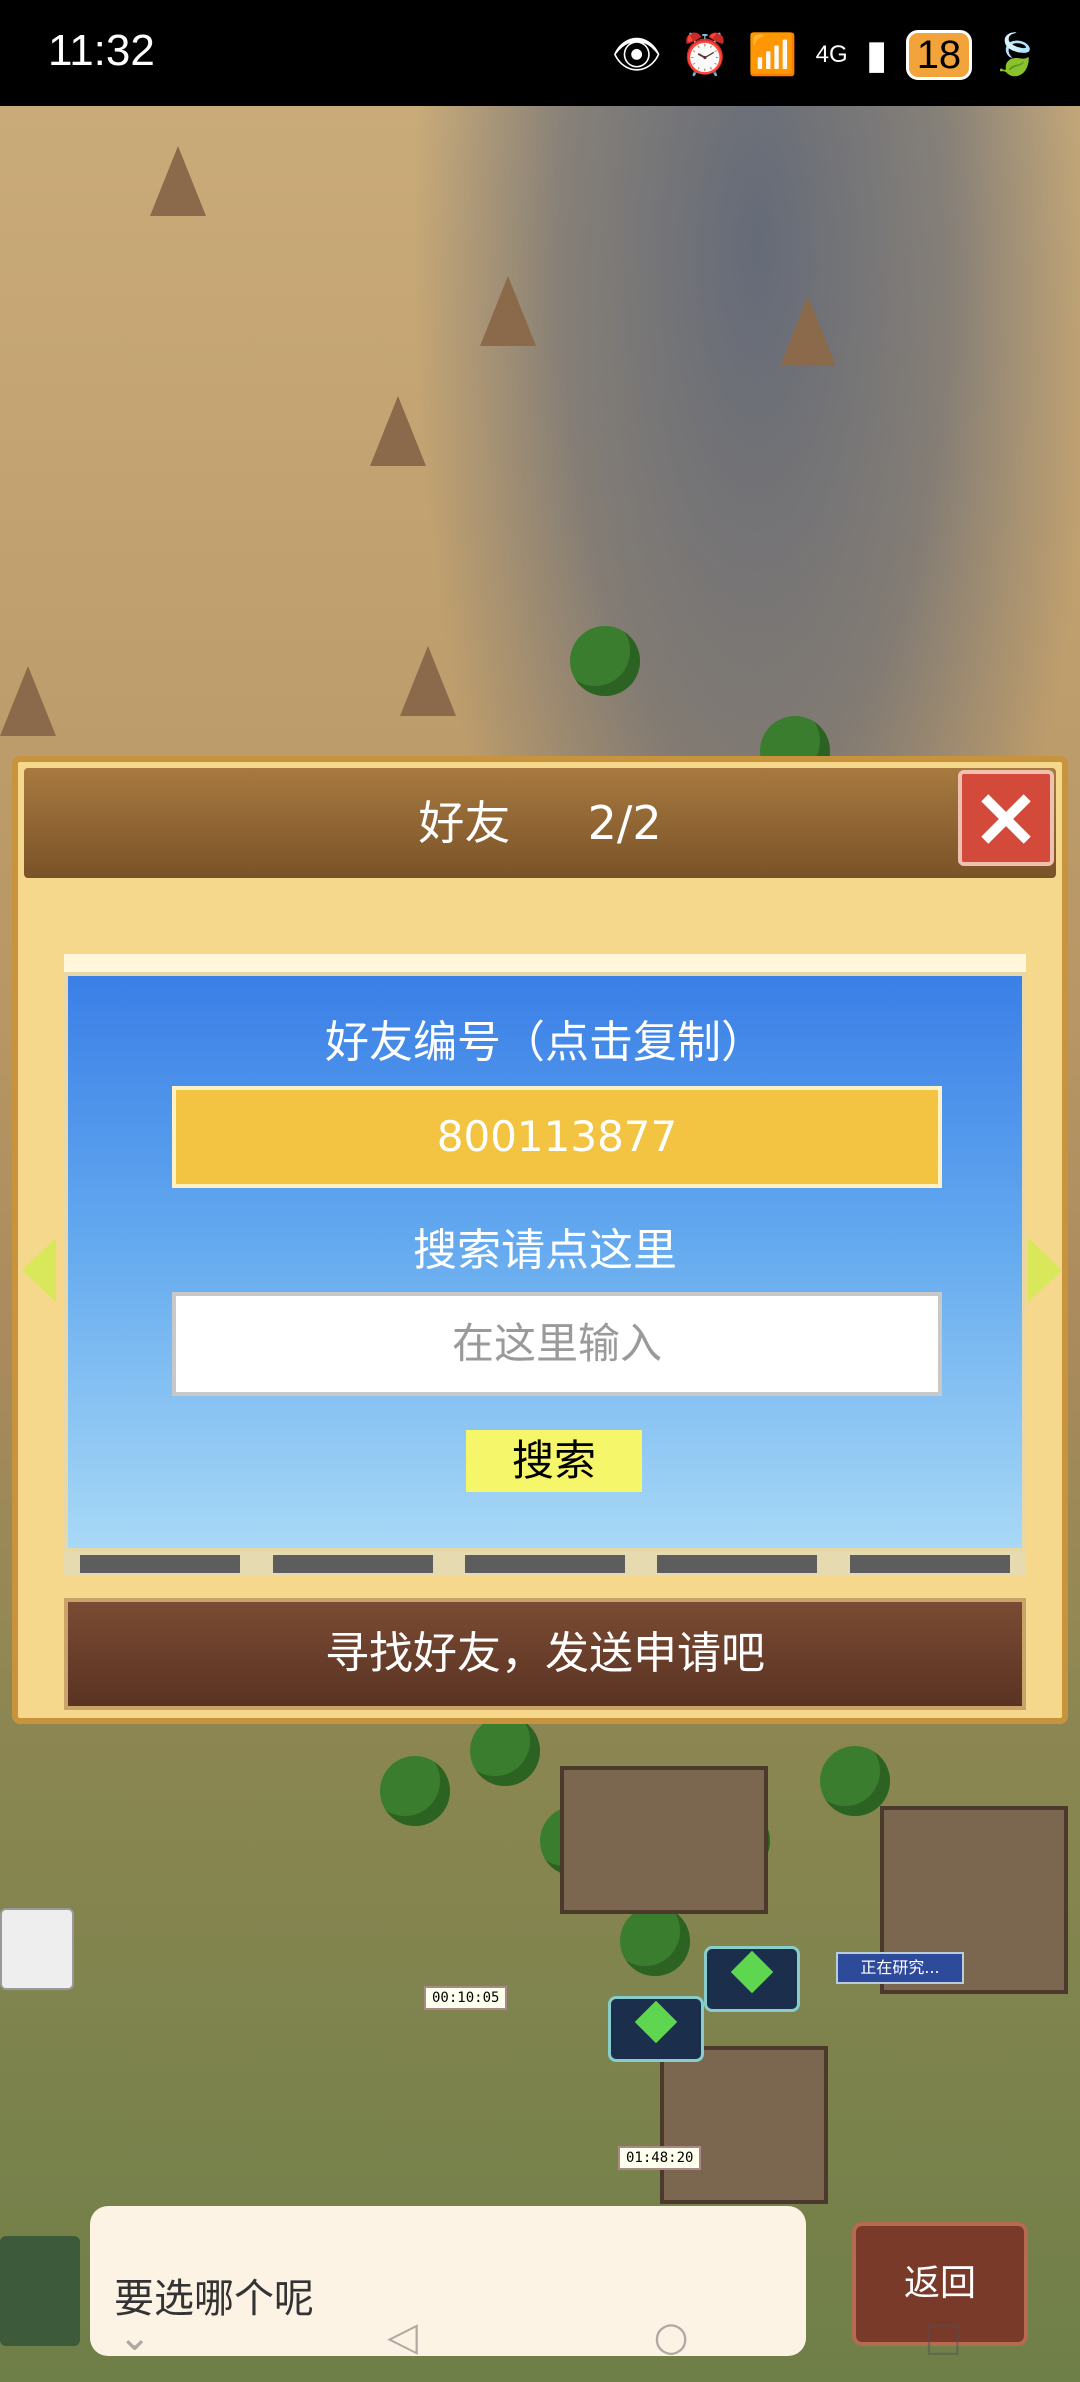 The image size is (1080, 2382). I want to click on search-label: 搜索请点这里, so click(545, 1250).